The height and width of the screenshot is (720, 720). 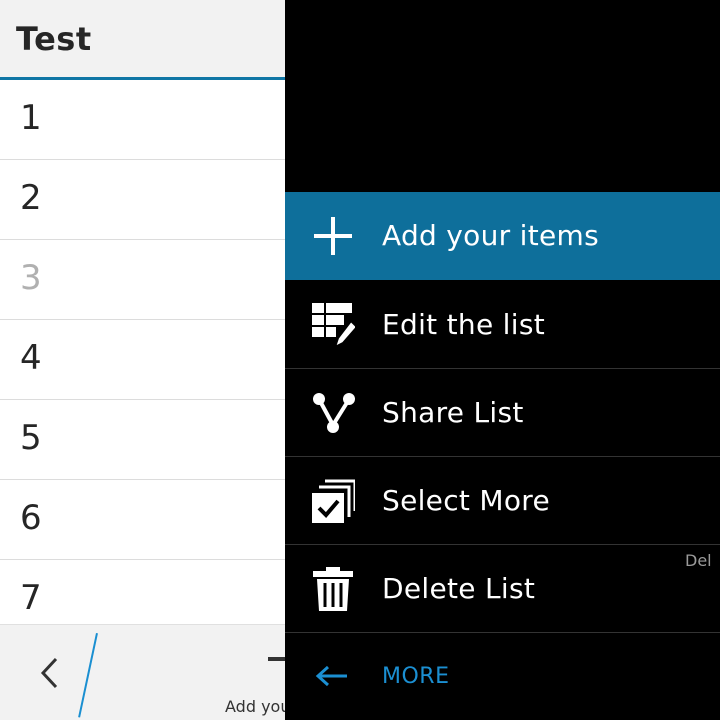 I want to click on menu-item-label: Add your items, so click(x=491, y=235).